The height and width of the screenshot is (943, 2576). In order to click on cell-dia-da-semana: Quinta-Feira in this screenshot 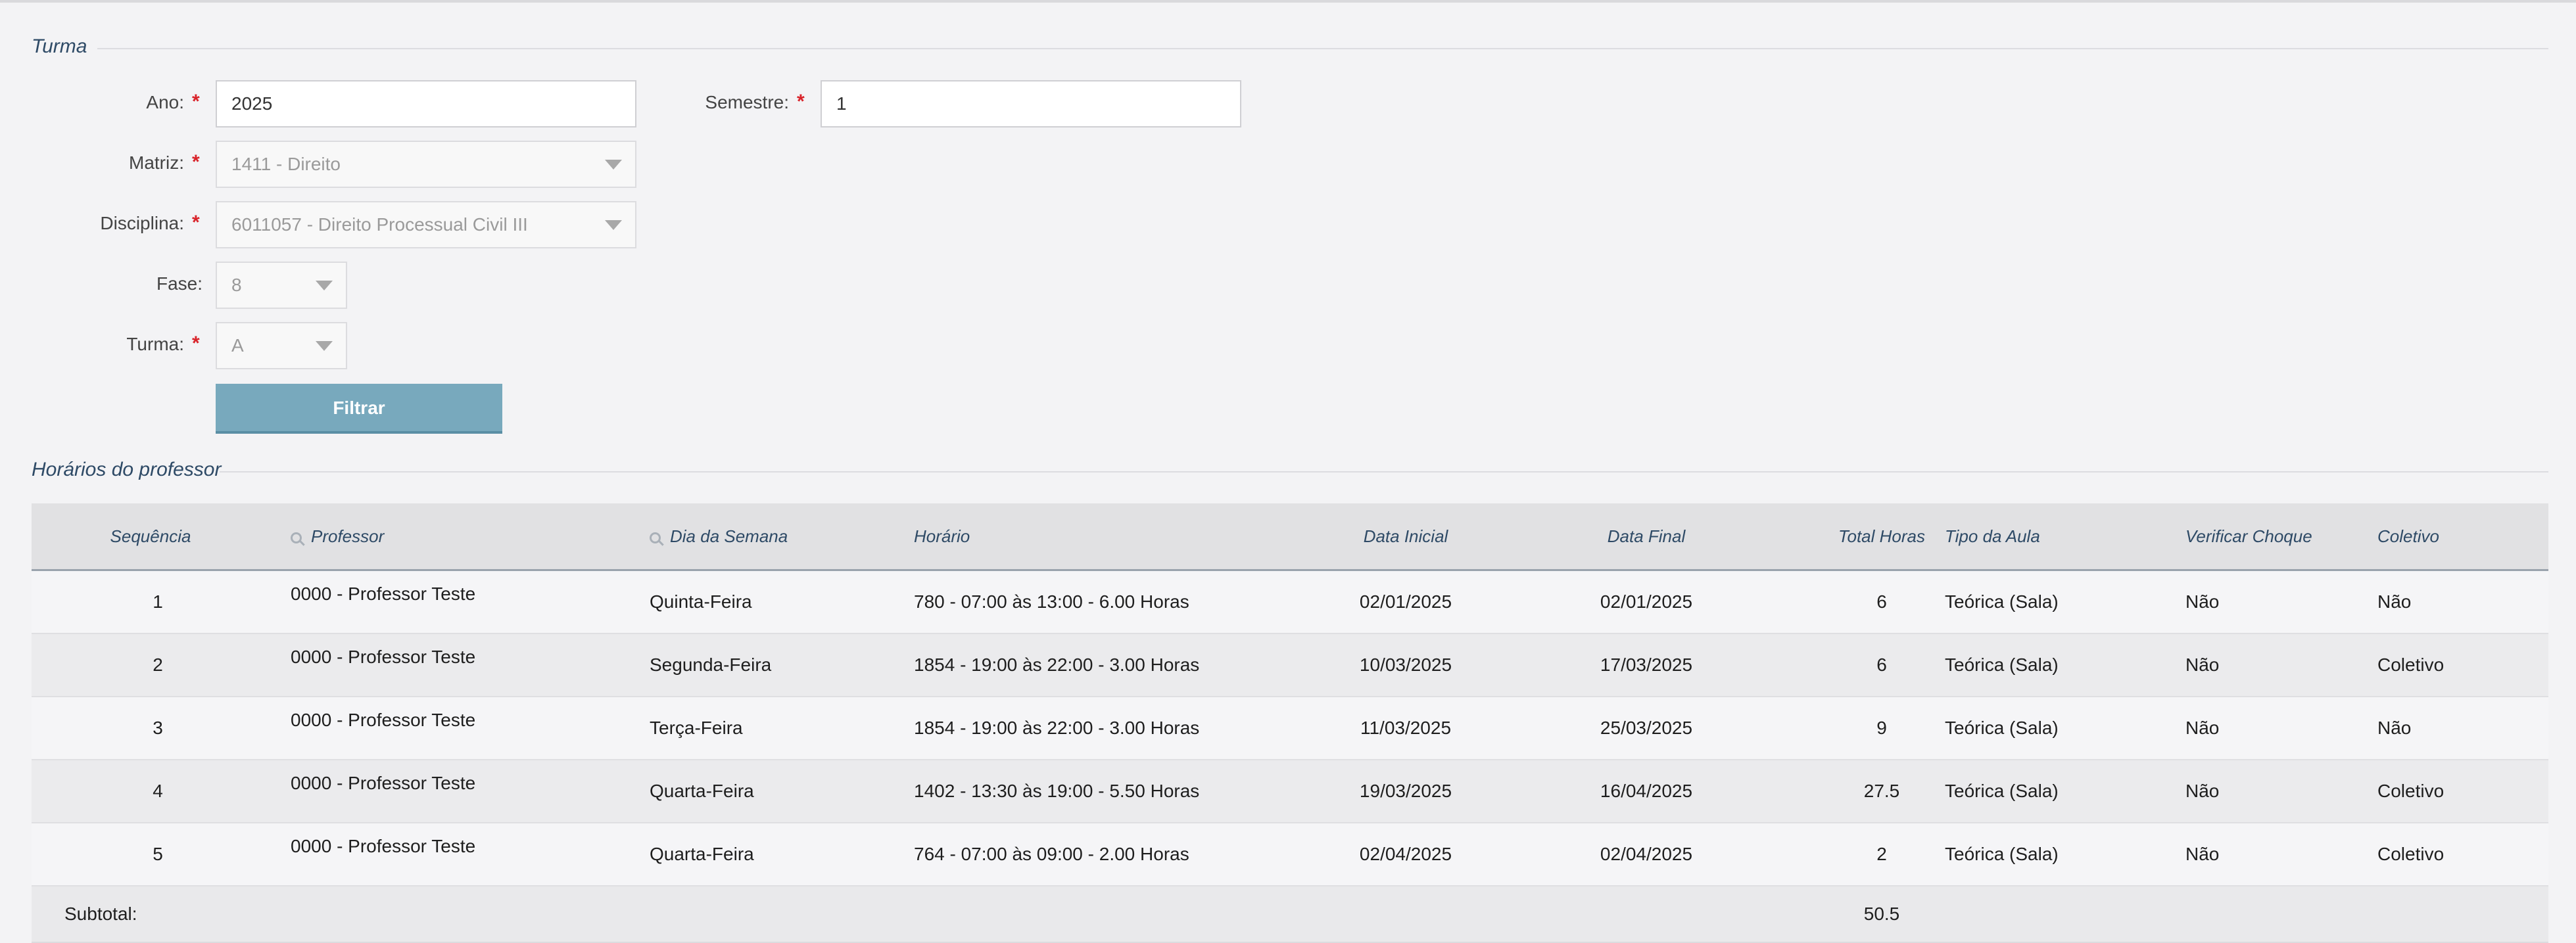, I will do `click(701, 601)`.